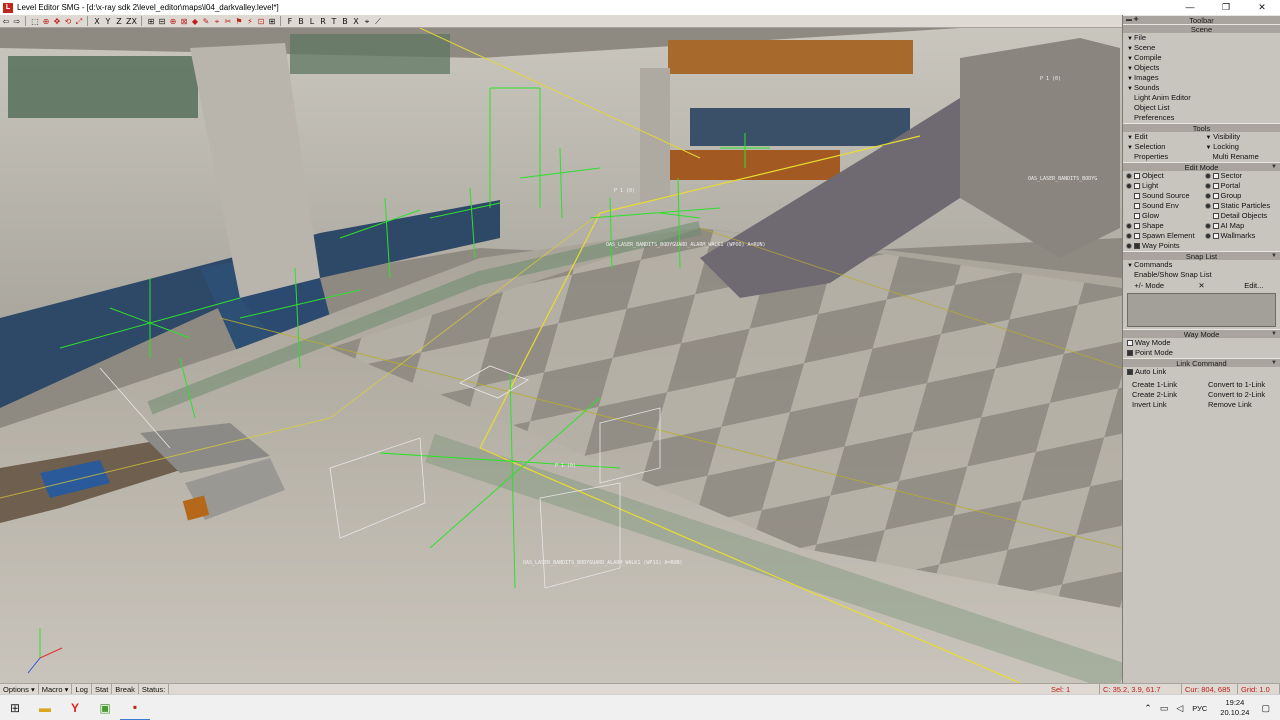  Describe the element at coordinates (1201, 58) in the screenshot. I see `scene-menu-compile: ▼Compile` at that location.